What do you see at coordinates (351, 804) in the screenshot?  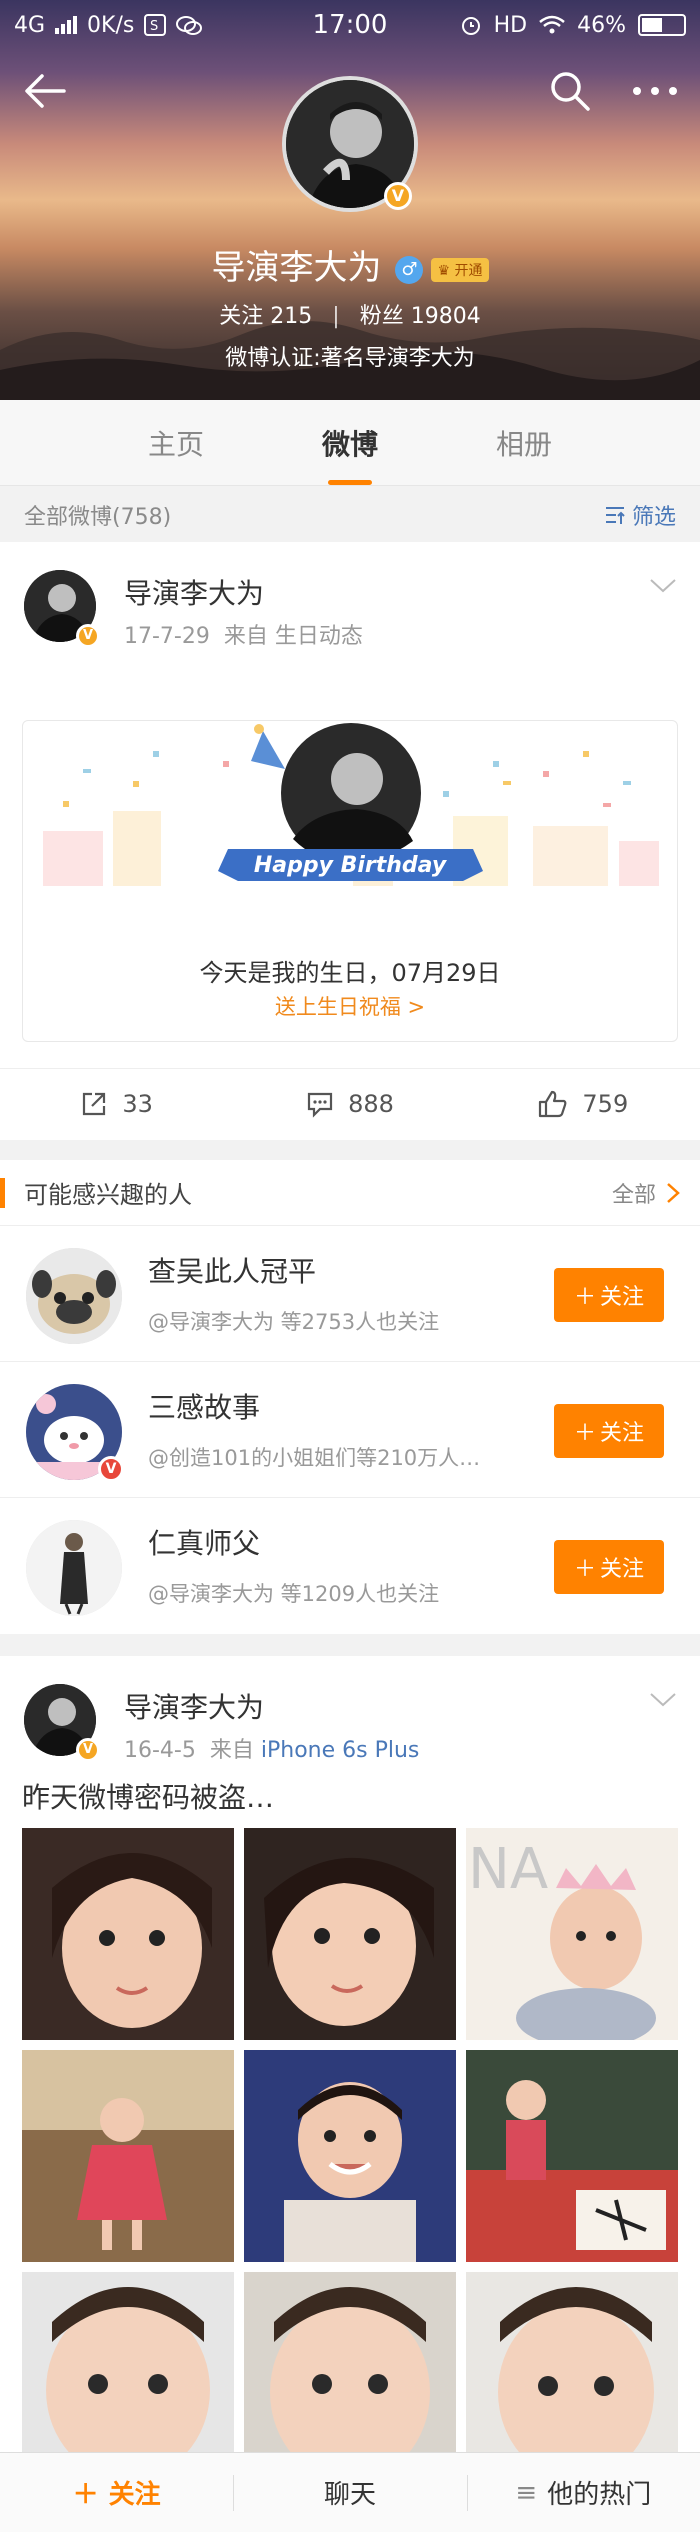 I see `birthday-illustration` at bounding box center [351, 804].